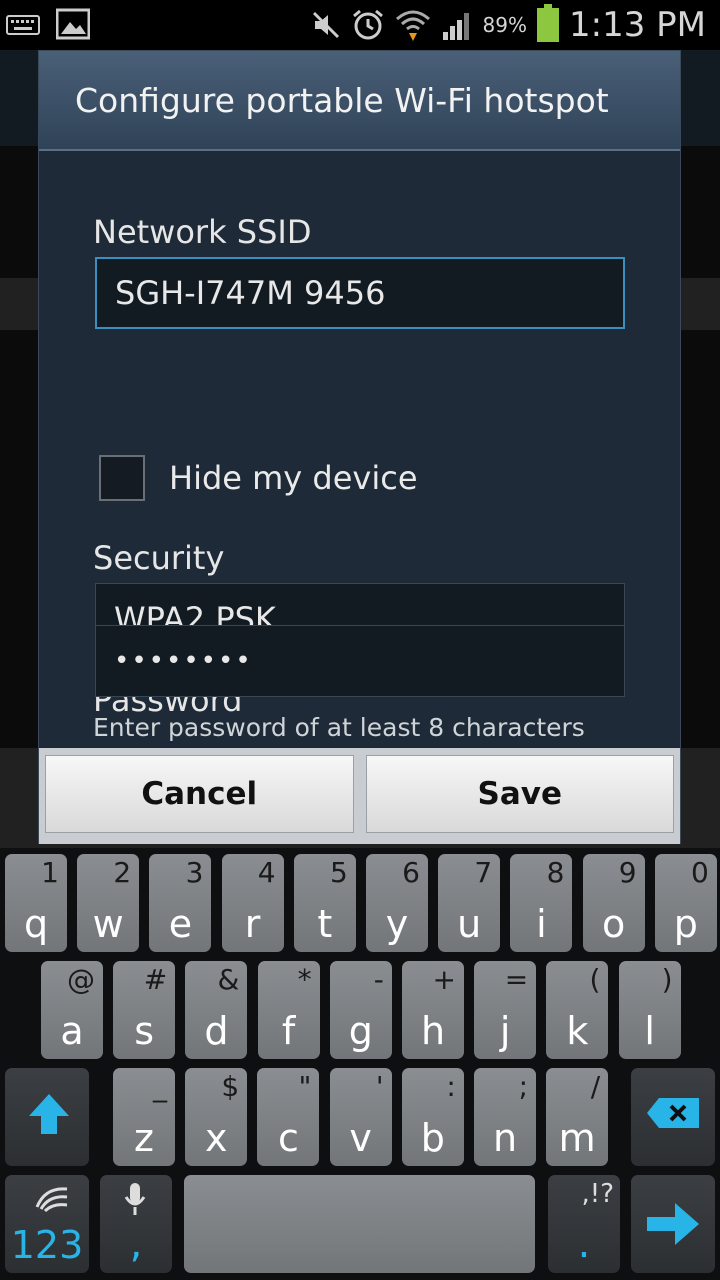  What do you see at coordinates (595, 979) in the screenshot?
I see `key-secondary-label: (` at bounding box center [595, 979].